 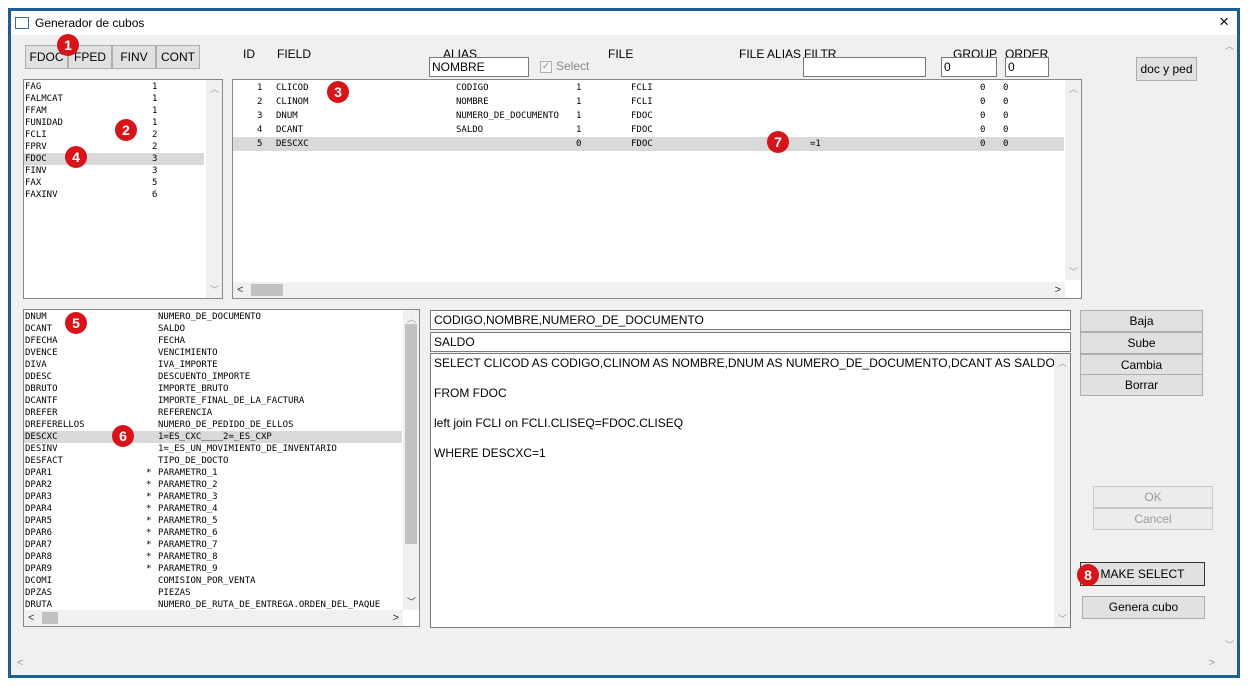 I want to click on grid-vscrollbar: ︿ ﹀, so click(x=1073, y=180).